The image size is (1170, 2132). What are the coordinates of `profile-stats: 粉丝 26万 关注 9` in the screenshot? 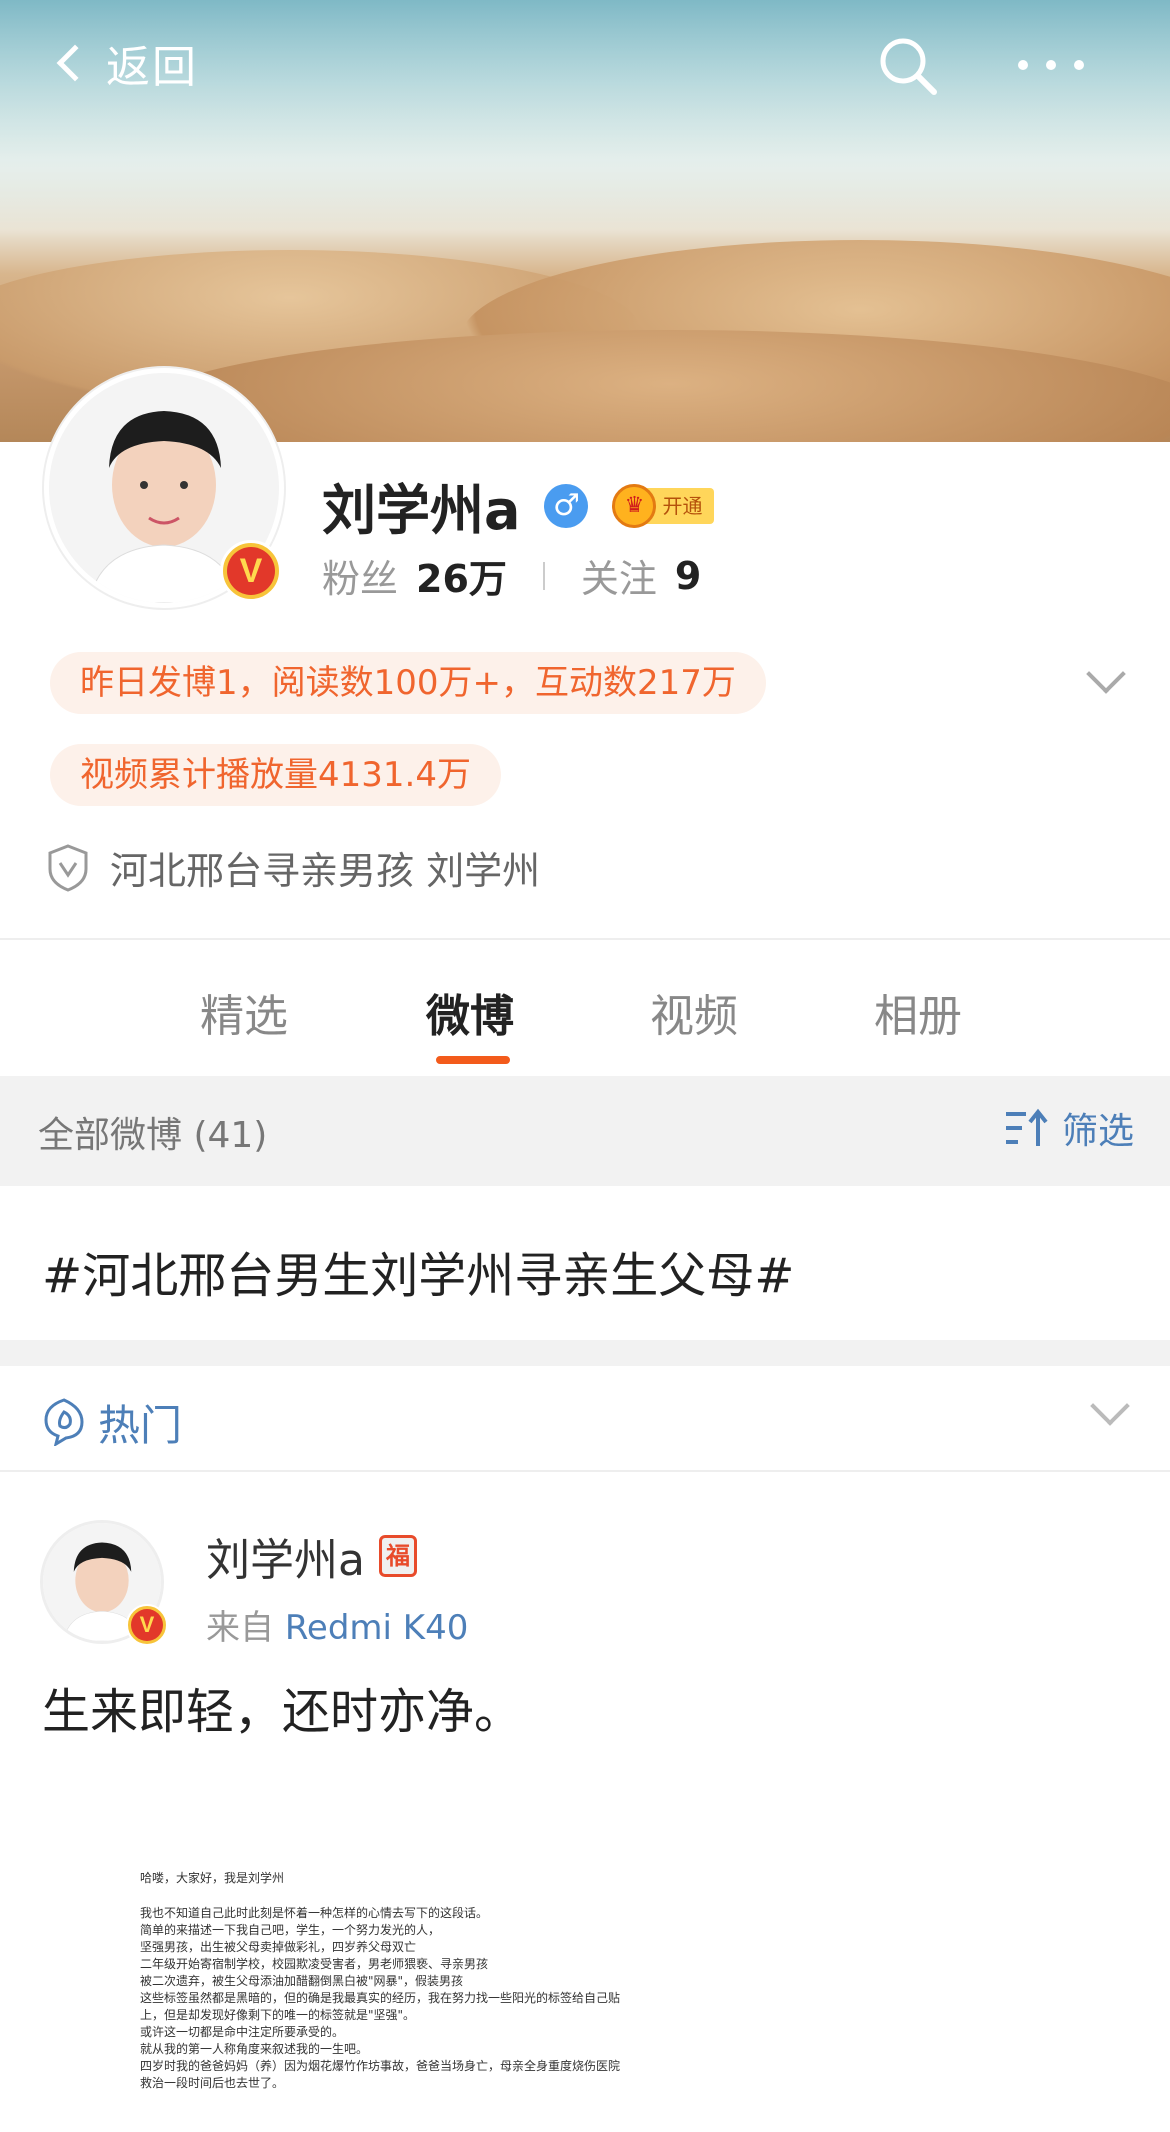 It's located at (511, 575).